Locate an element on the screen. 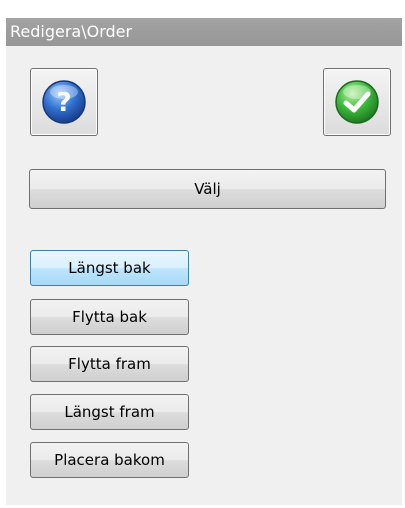  bring-forward-button: Flytta fram is located at coordinates (109, 364).